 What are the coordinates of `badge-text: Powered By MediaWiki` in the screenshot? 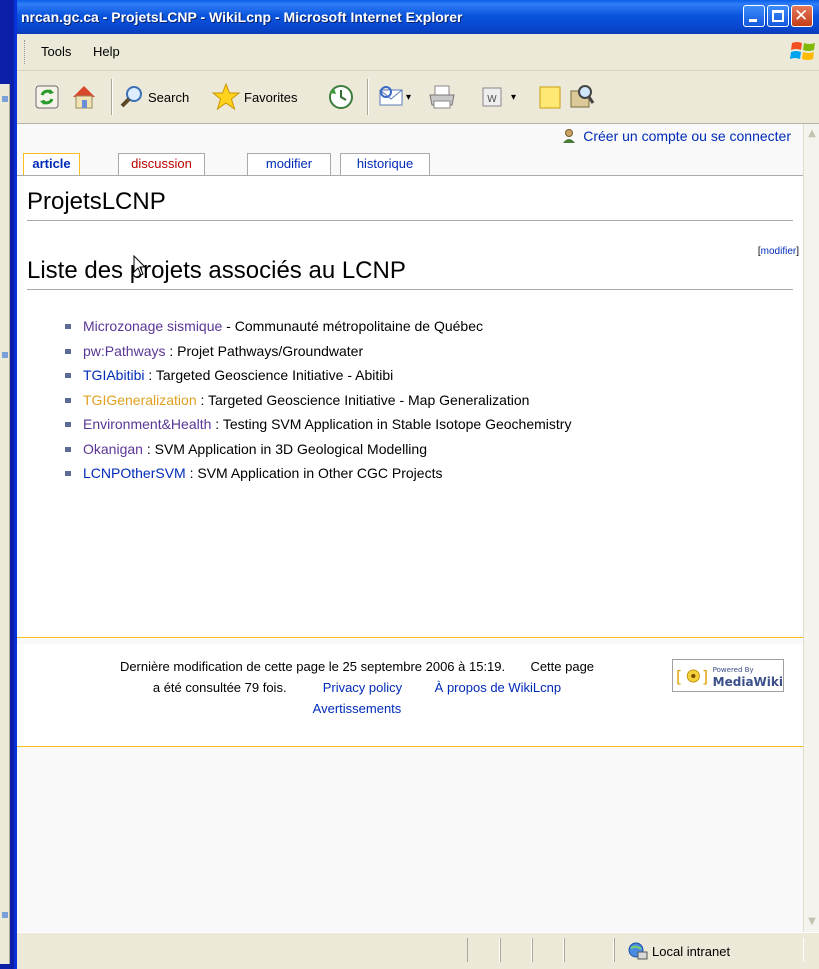 It's located at (748, 676).